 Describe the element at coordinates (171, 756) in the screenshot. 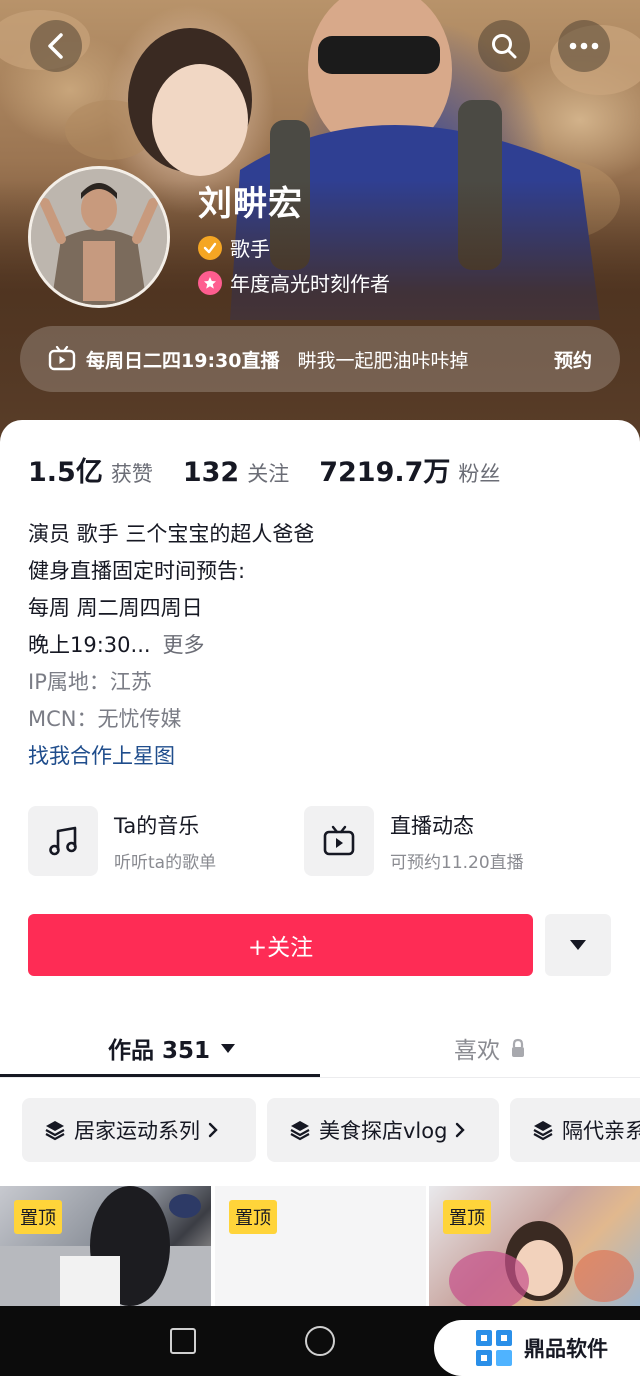

I see `xingtu-link: 找我合作上星图` at that location.